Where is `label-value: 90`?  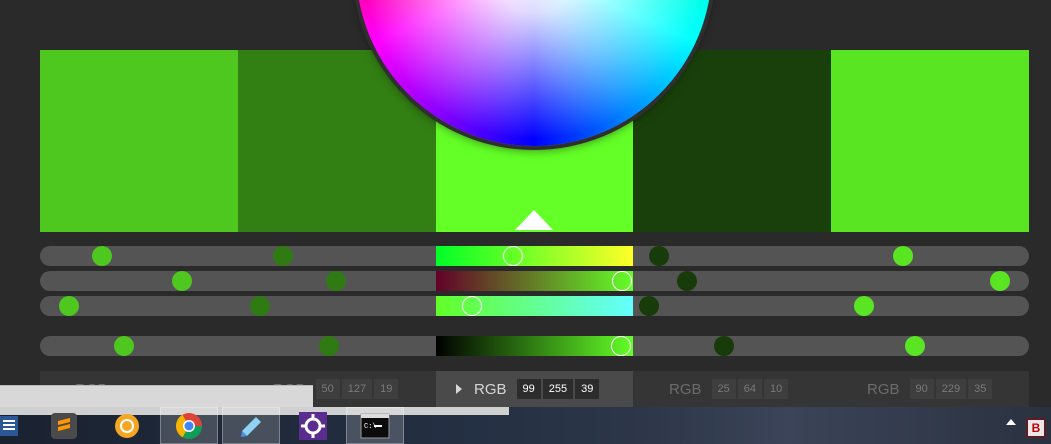 label-value: 90 is located at coordinates (921, 389).